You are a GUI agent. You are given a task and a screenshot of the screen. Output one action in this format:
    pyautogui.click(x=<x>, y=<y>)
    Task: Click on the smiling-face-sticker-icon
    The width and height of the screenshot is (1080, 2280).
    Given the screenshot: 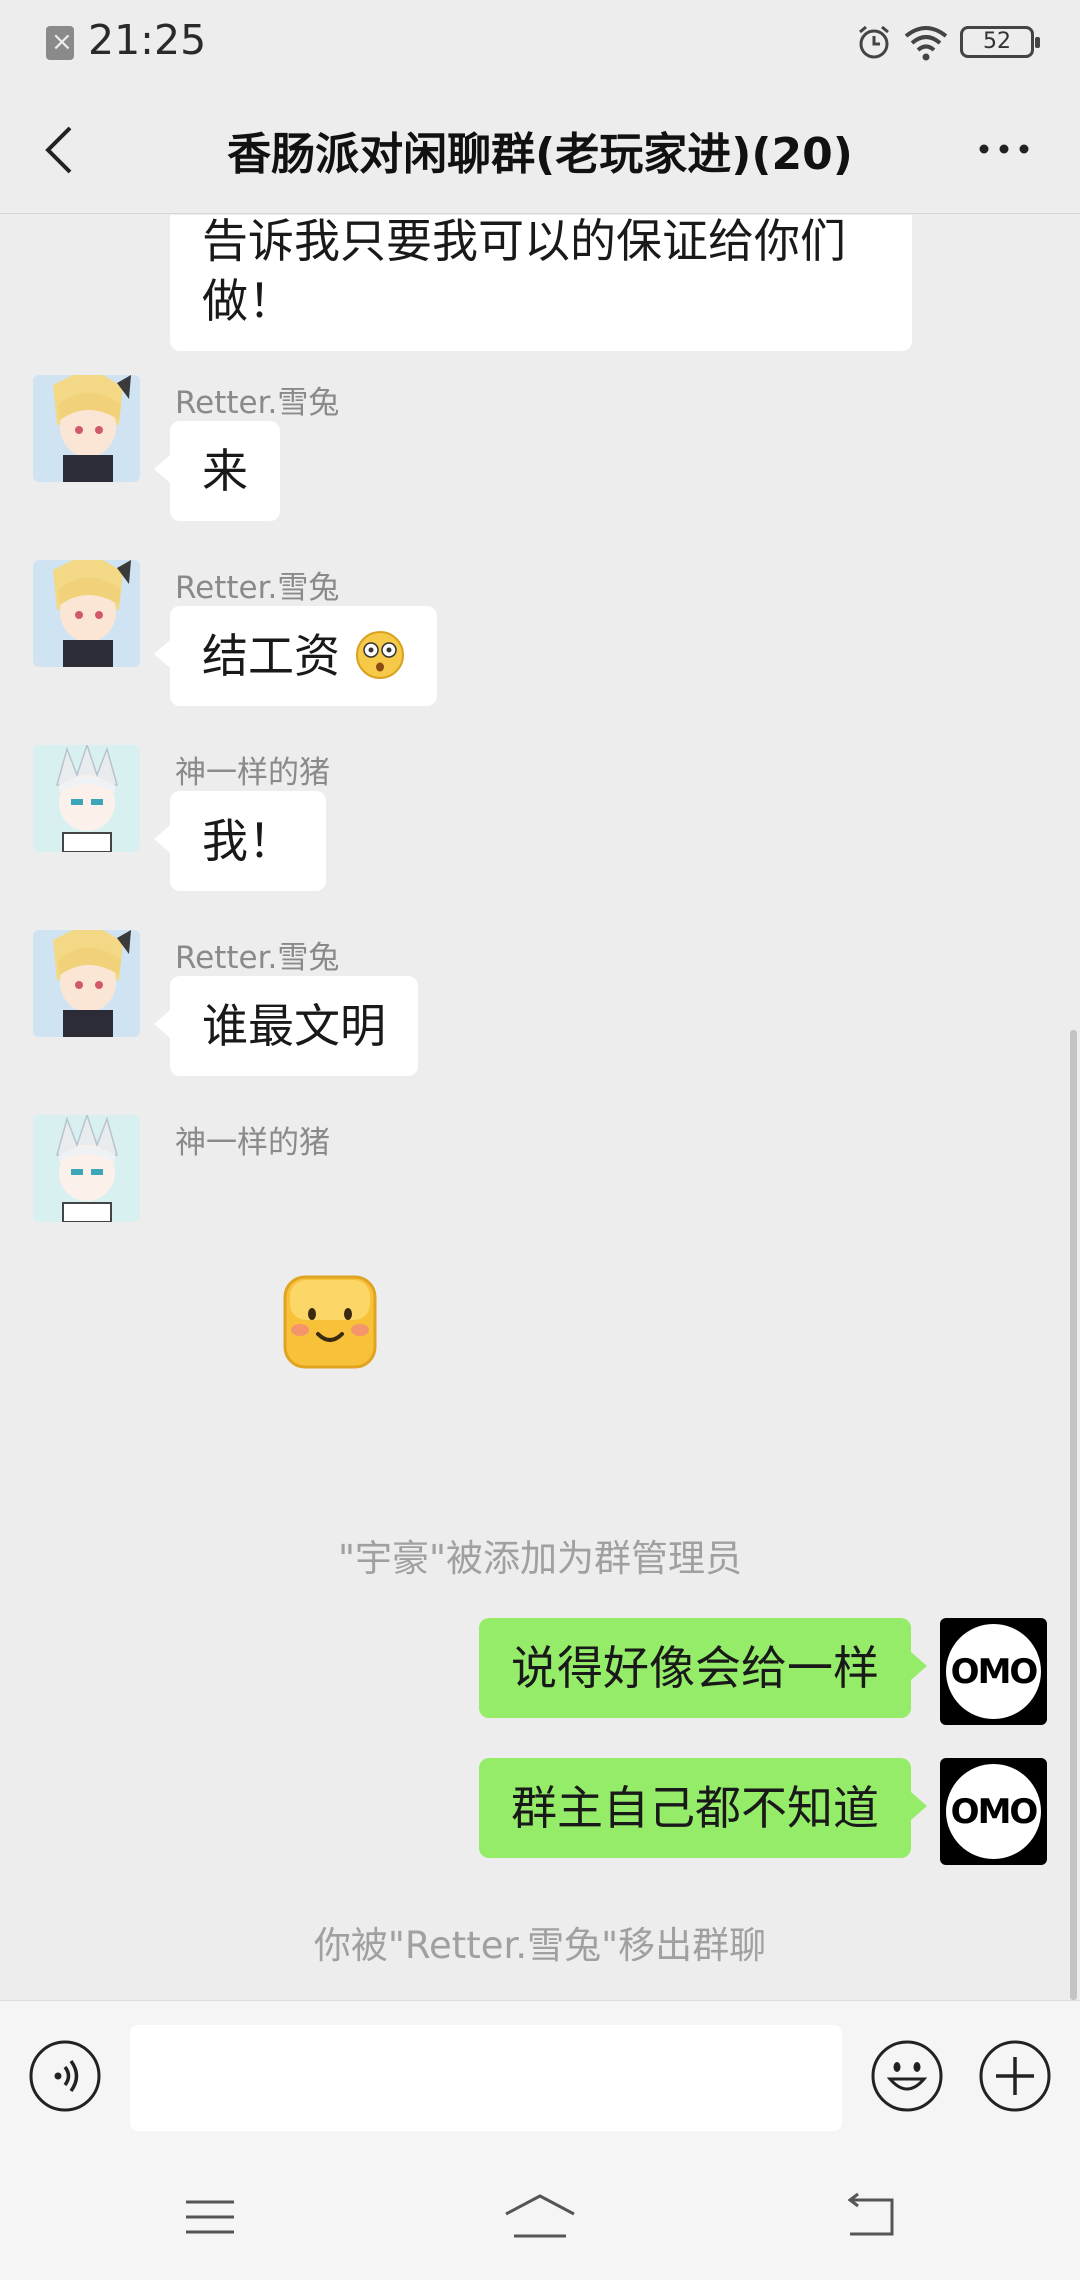 What is the action you would take?
    pyautogui.click(x=330, y=1322)
    